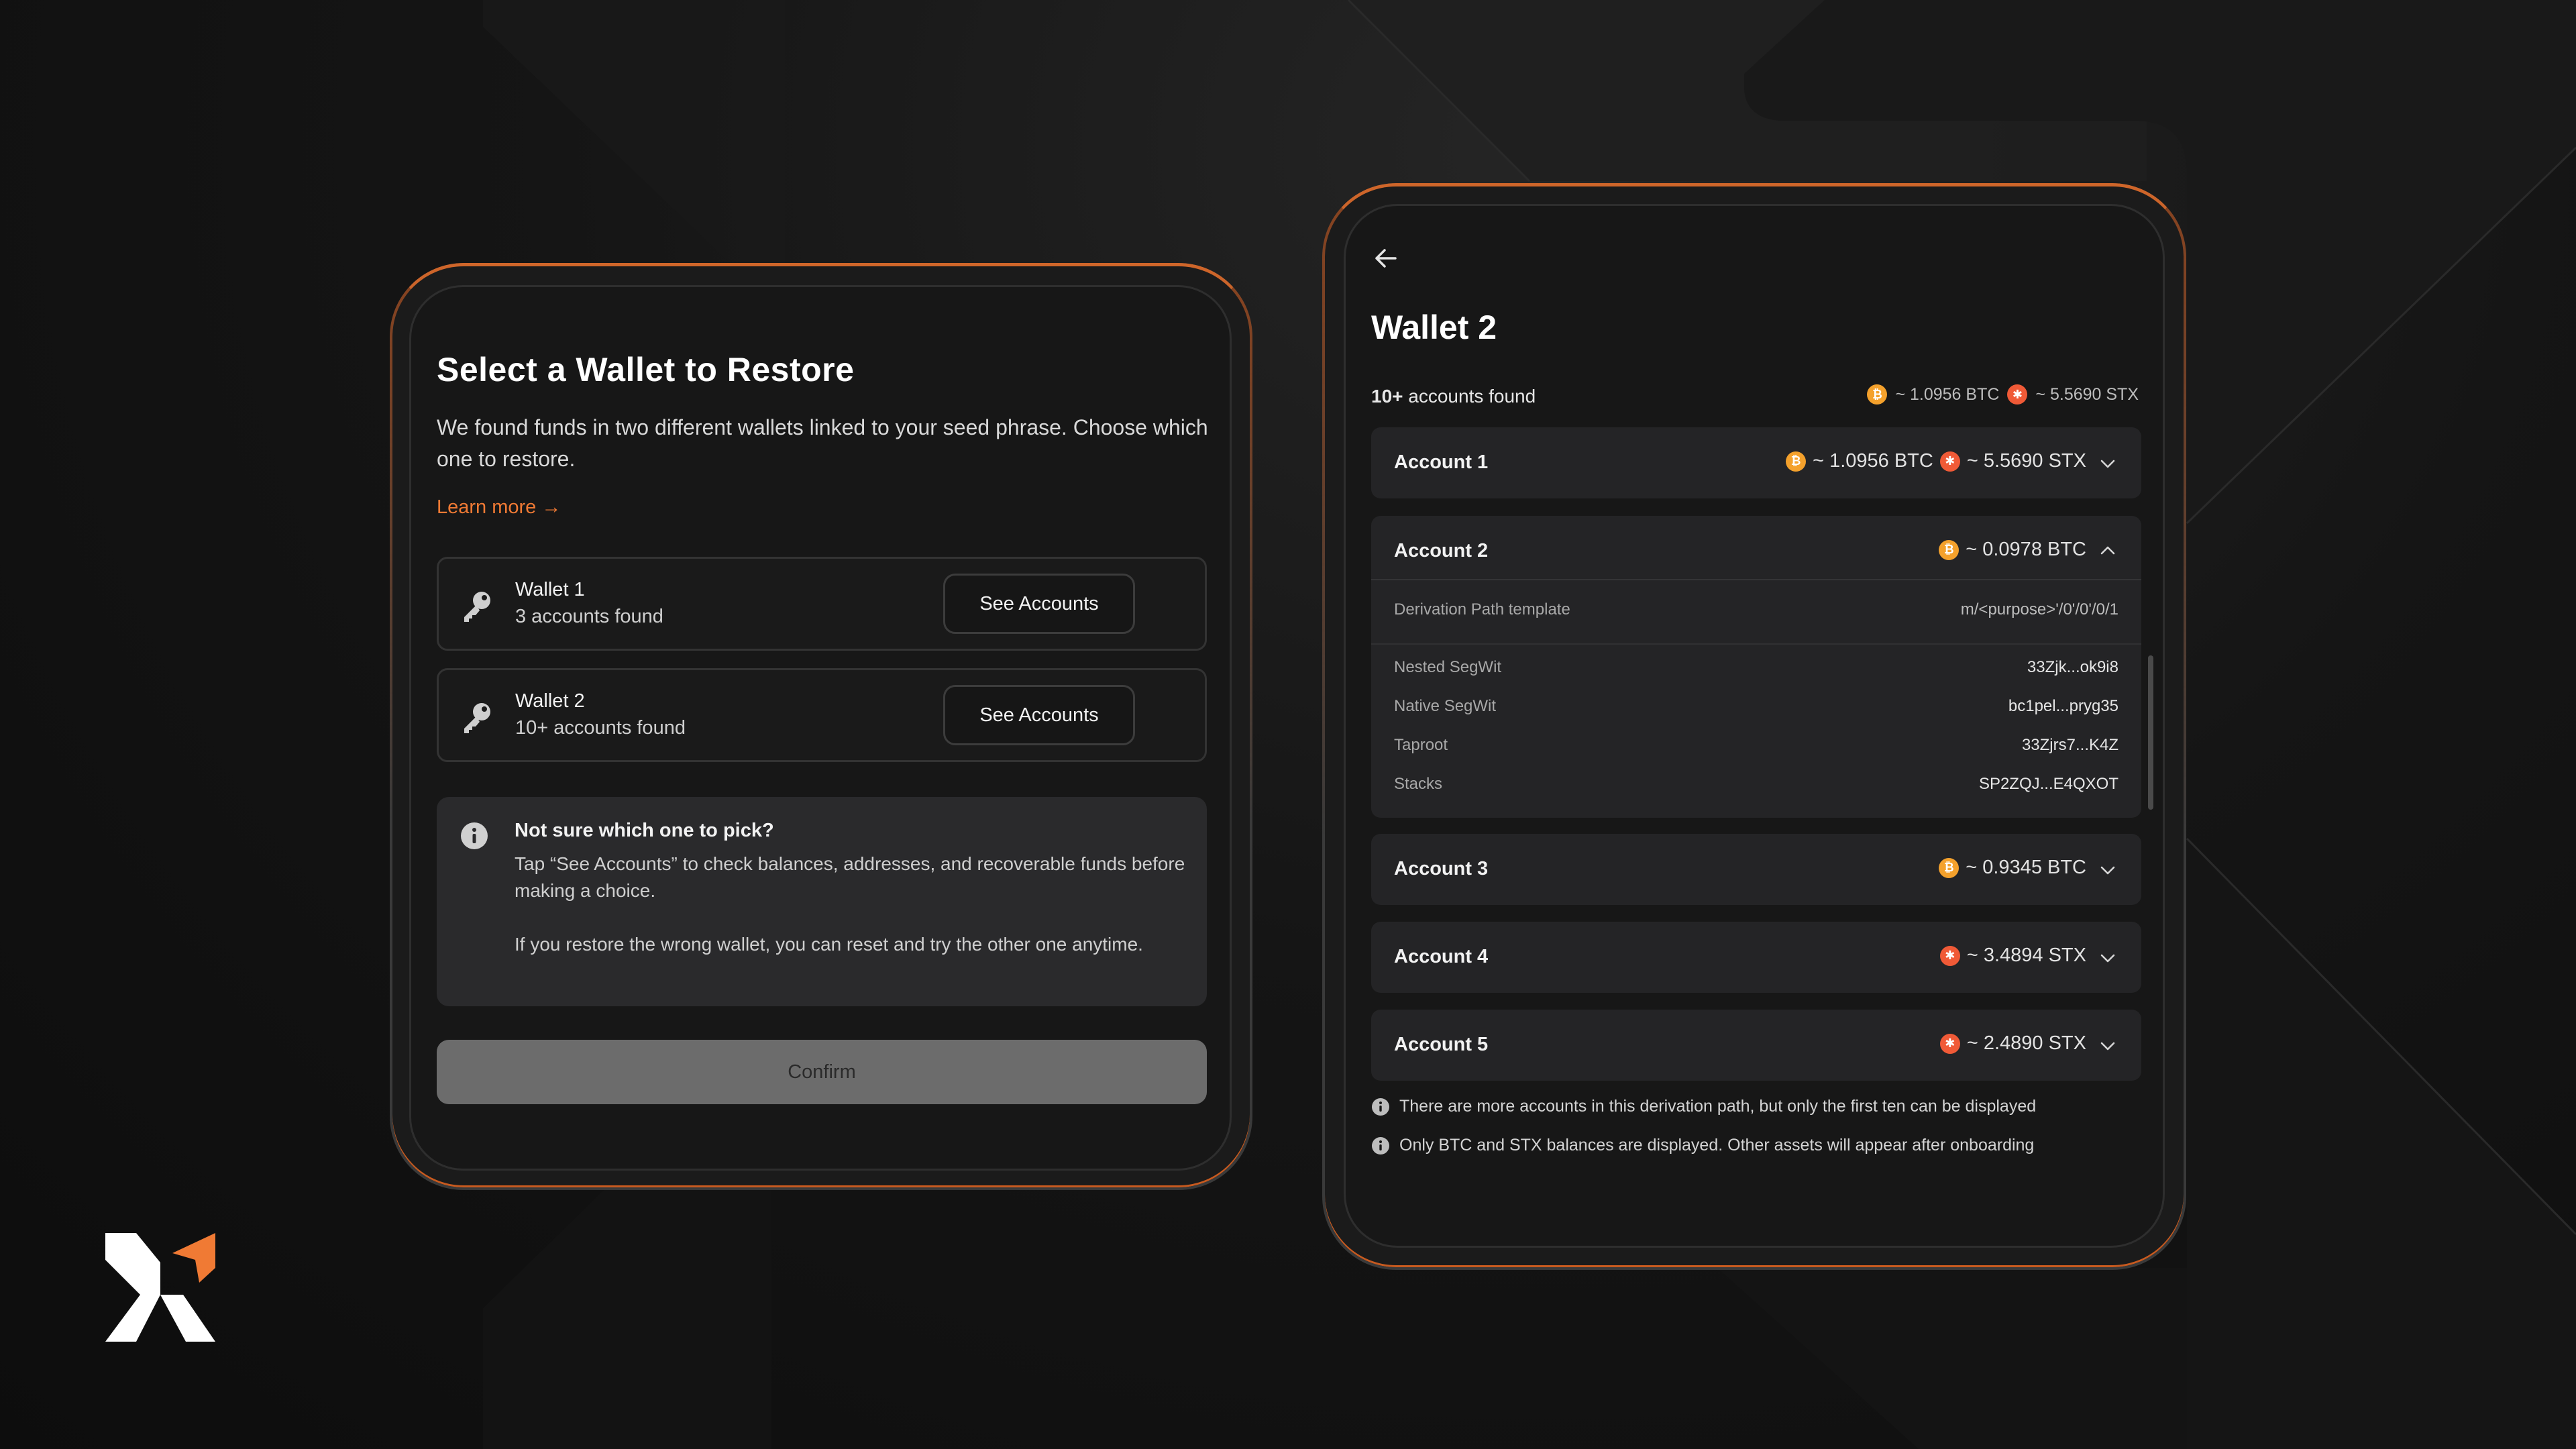 This screenshot has width=2576, height=1449. Describe the element at coordinates (2070, 745) in the screenshot. I see `address-value: 33Zjrs7...K4Z` at that location.